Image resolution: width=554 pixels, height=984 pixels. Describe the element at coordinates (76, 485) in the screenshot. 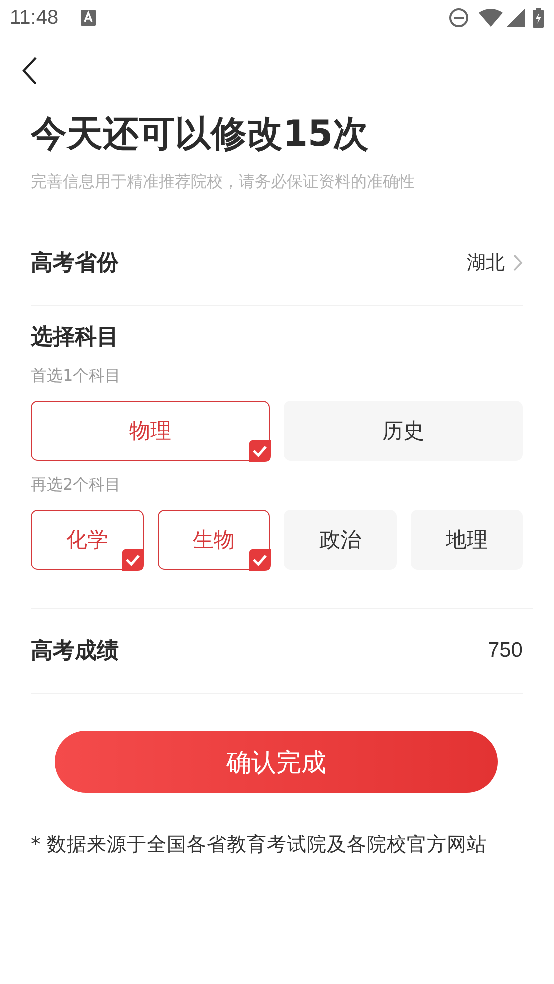

I see `group-label: 再选2个科目` at that location.